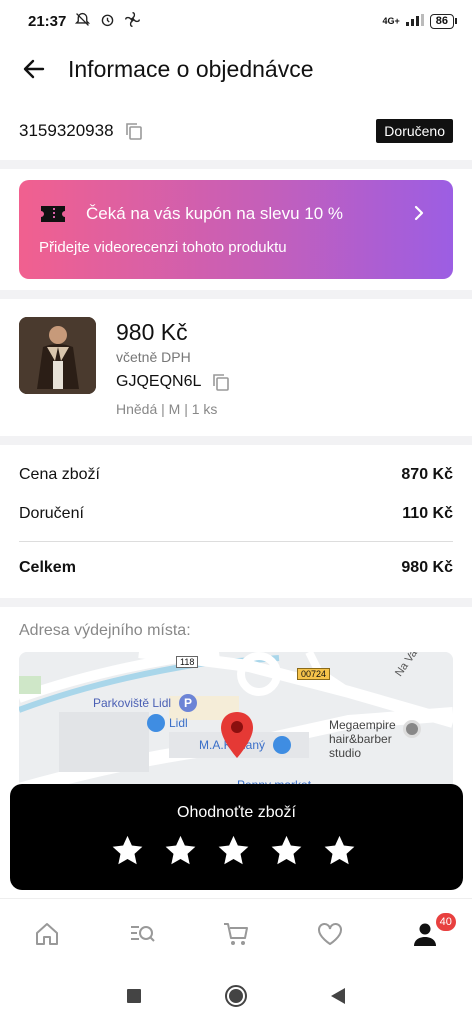 This screenshot has width=472, height=1024. I want to click on product-sku-row: GJQEQN6L, so click(173, 382).